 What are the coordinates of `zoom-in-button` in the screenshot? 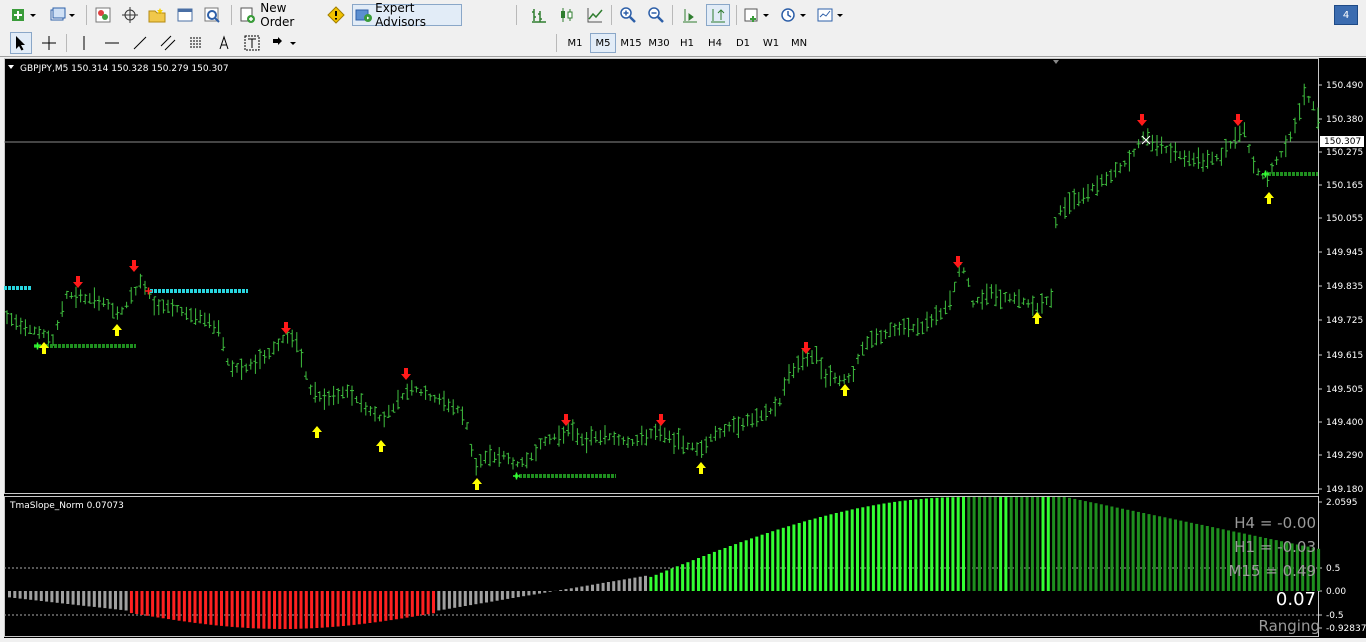 It's located at (628, 15).